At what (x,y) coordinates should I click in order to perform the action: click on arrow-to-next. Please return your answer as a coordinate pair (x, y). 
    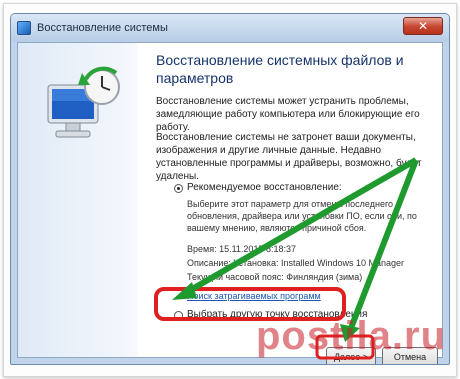
    Looking at the image, I should click on (383, 244).